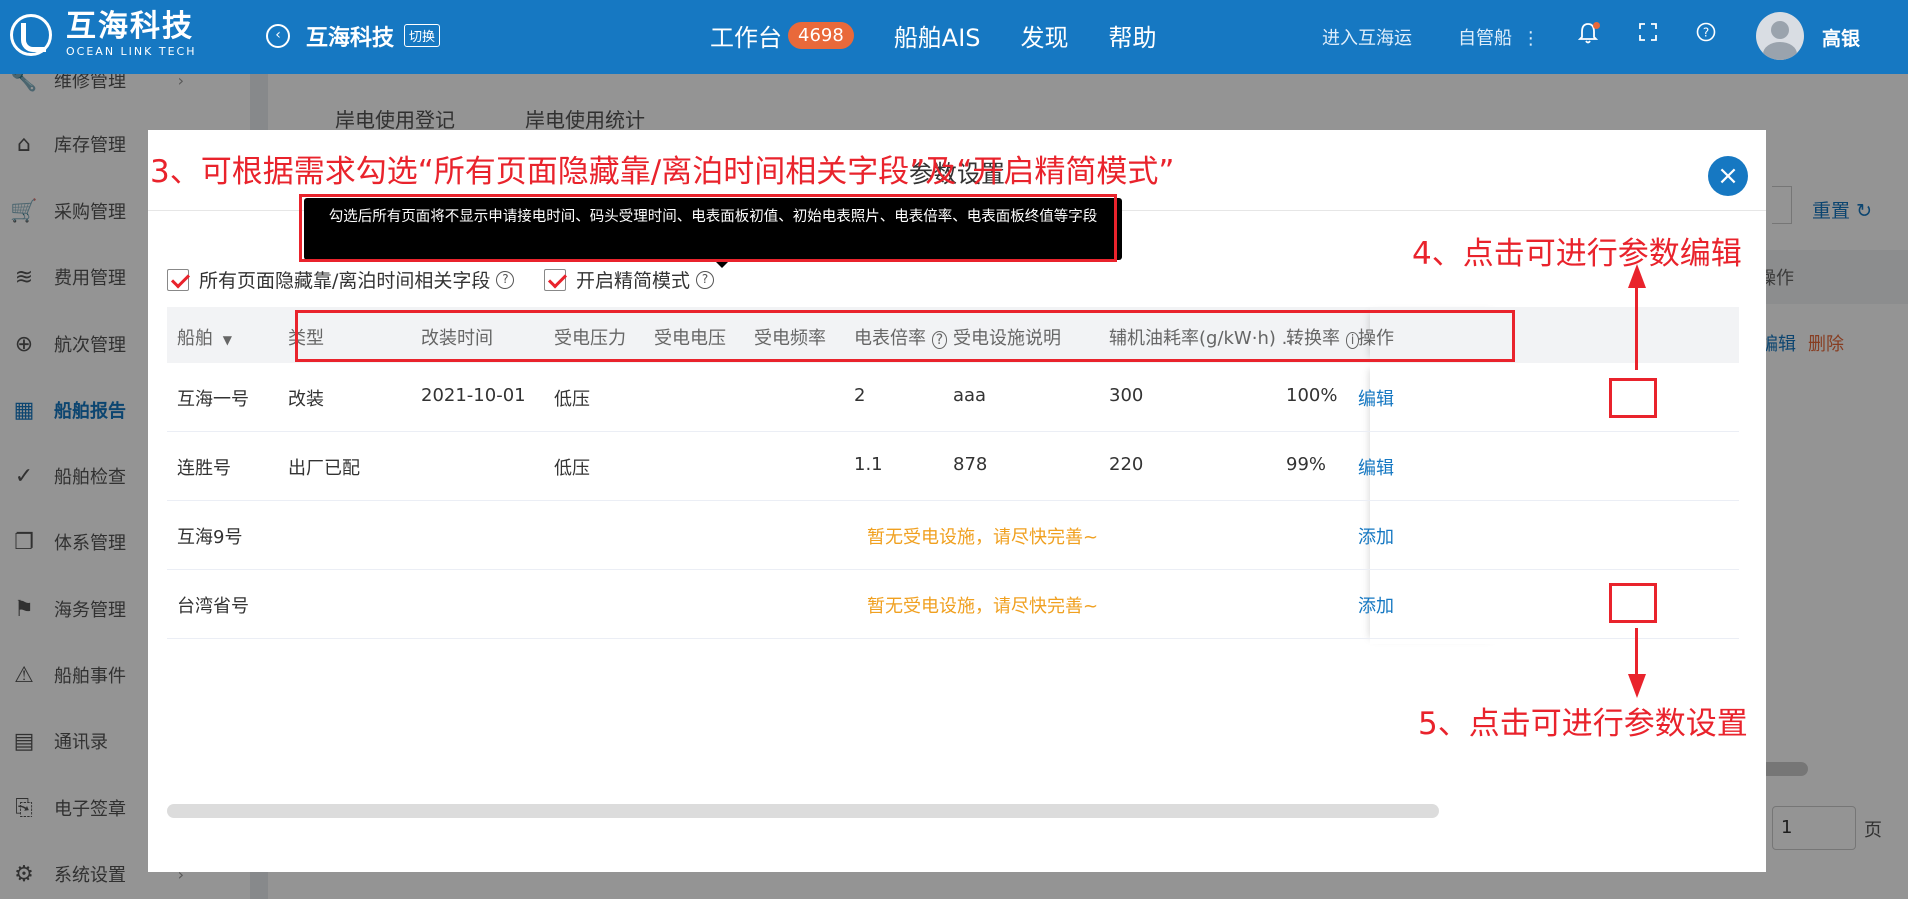 The width and height of the screenshot is (1908, 899). I want to click on logo: 互海科技 OCEAN LINK TECH, so click(103, 34).